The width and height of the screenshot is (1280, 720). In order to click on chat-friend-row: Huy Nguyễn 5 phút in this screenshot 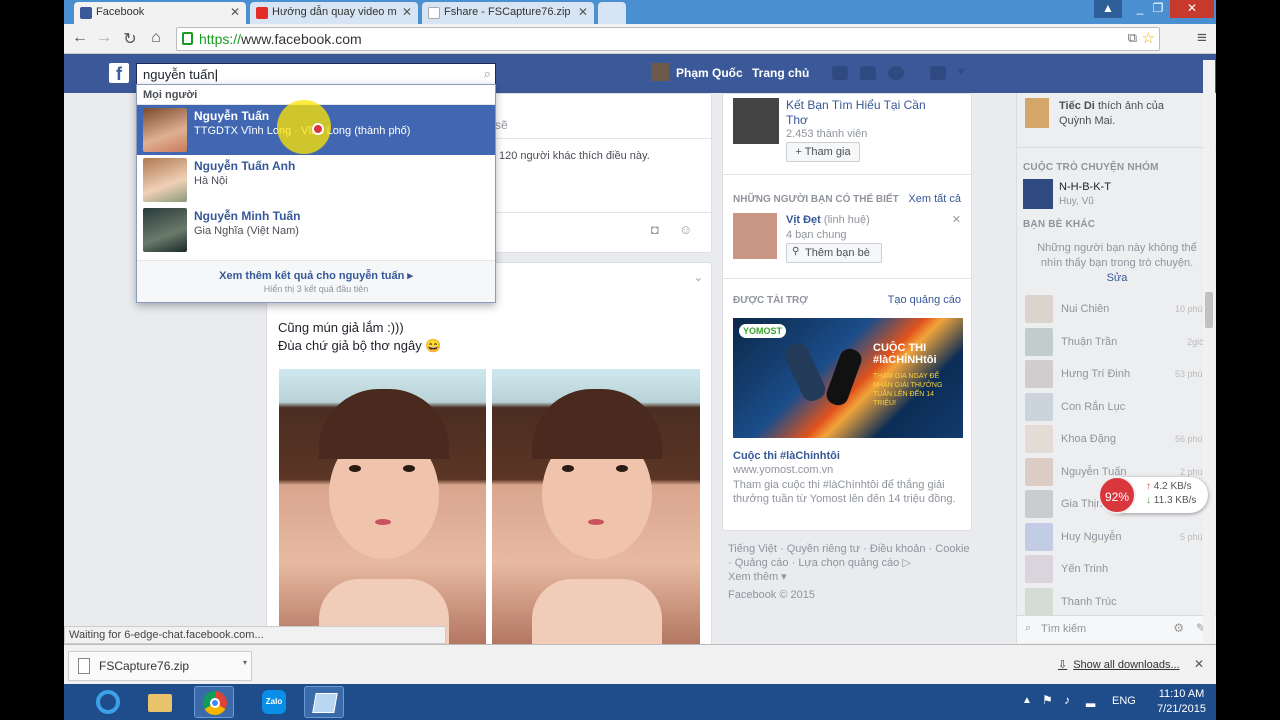, I will do `click(1115, 537)`.